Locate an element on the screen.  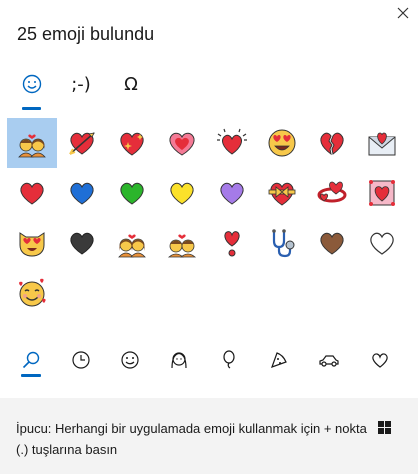
category-symbols is located at coordinates (380, 360).